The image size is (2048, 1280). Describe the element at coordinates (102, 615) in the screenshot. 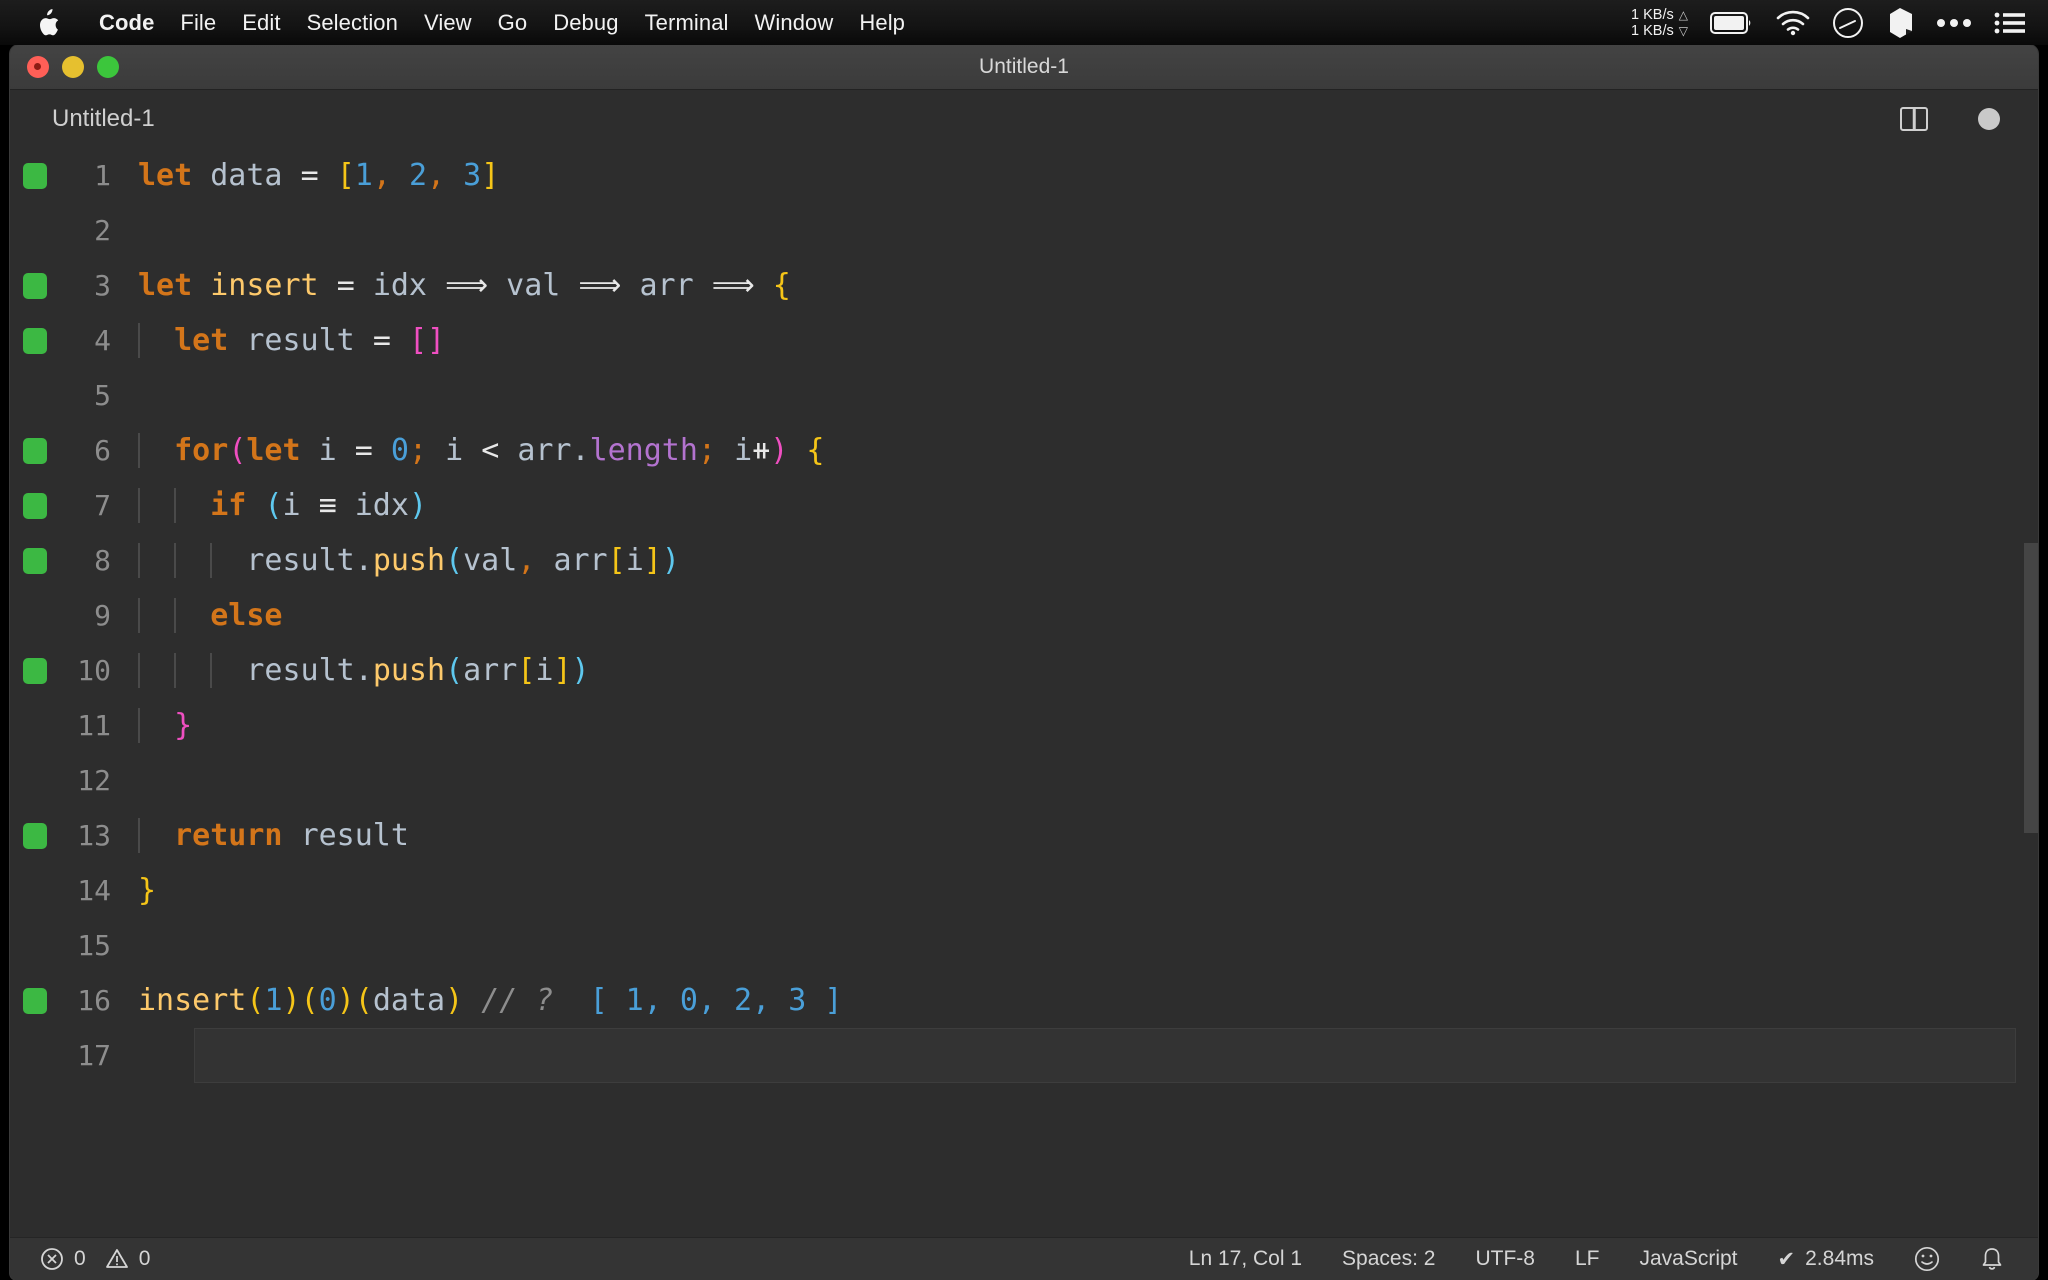

I see `line-number: 9` at that location.